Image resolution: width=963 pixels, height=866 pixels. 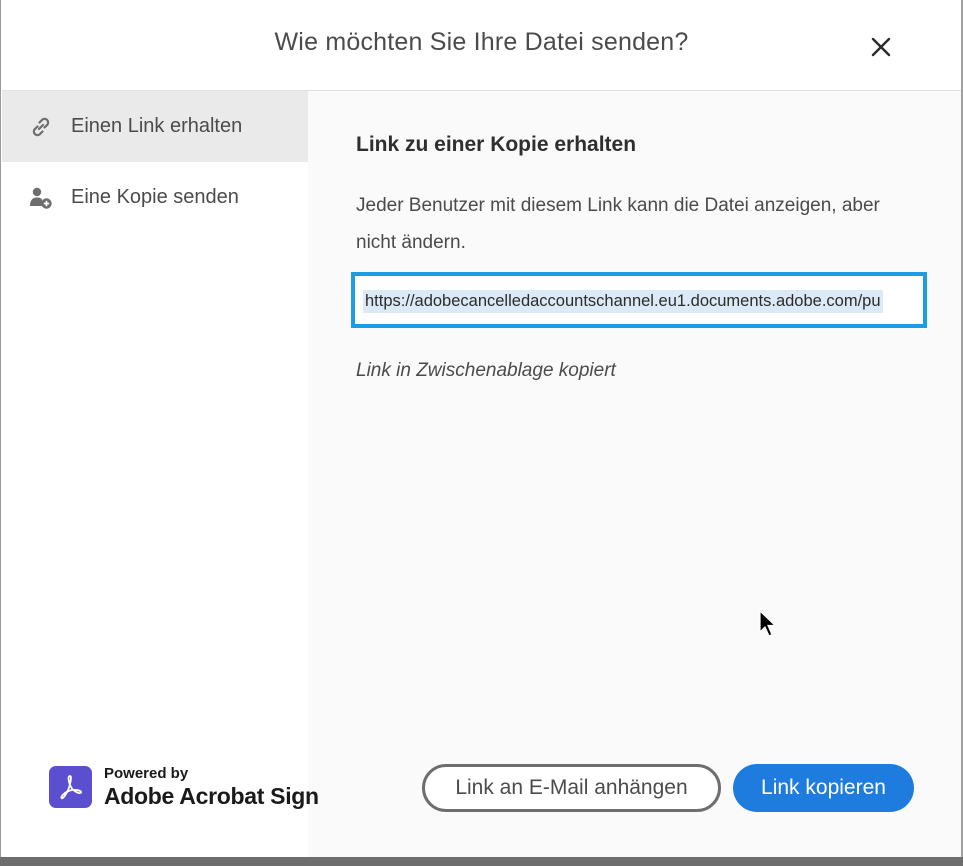 I want to click on section-heading: Link zu einer Kopie erhalten, so click(x=496, y=144).